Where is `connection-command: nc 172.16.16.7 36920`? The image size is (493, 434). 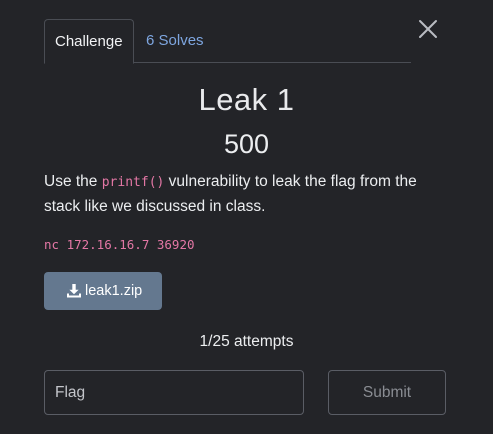 connection-command: nc 172.16.16.7 36920 is located at coordinates (119, 244).